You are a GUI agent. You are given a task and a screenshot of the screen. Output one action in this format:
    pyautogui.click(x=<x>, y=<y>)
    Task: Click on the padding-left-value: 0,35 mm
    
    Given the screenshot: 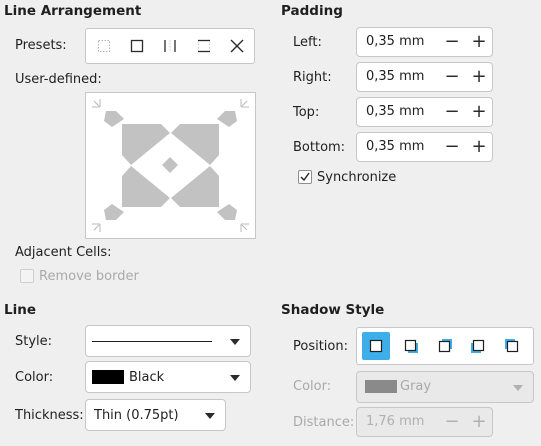 What is the action you would take?
    pyautogui.click(x=395, y=41)
    